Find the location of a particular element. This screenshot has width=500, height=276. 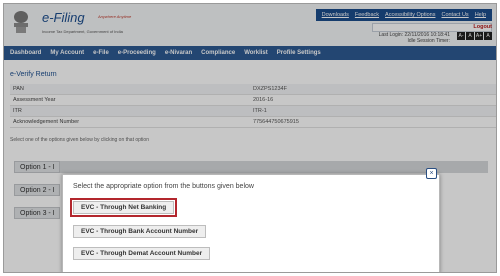

close-icon: × is located at coordinates (431, 173).